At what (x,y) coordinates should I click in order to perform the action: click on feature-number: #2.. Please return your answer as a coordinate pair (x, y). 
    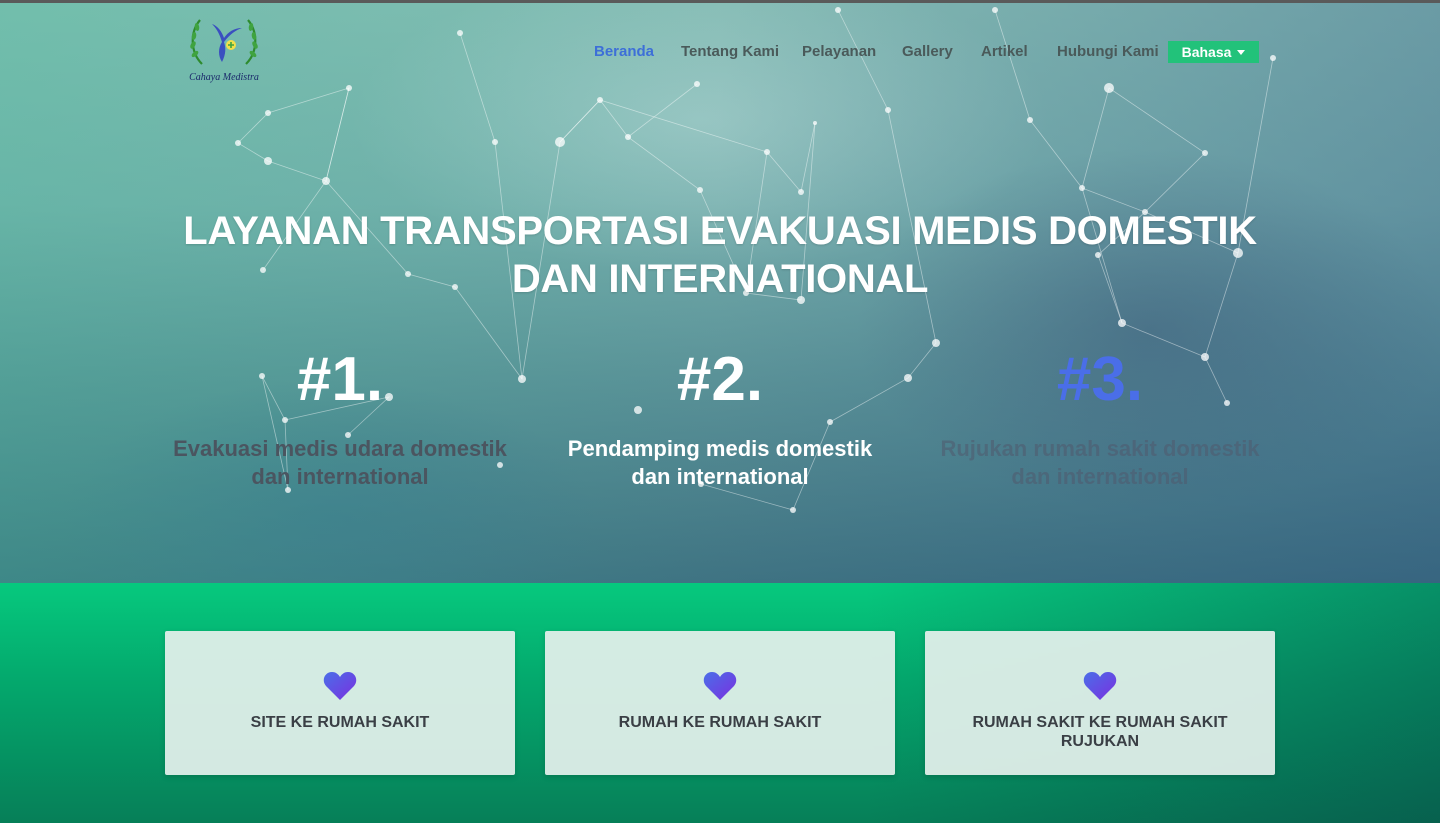
    Looking at the image, I should click on (720, 379).